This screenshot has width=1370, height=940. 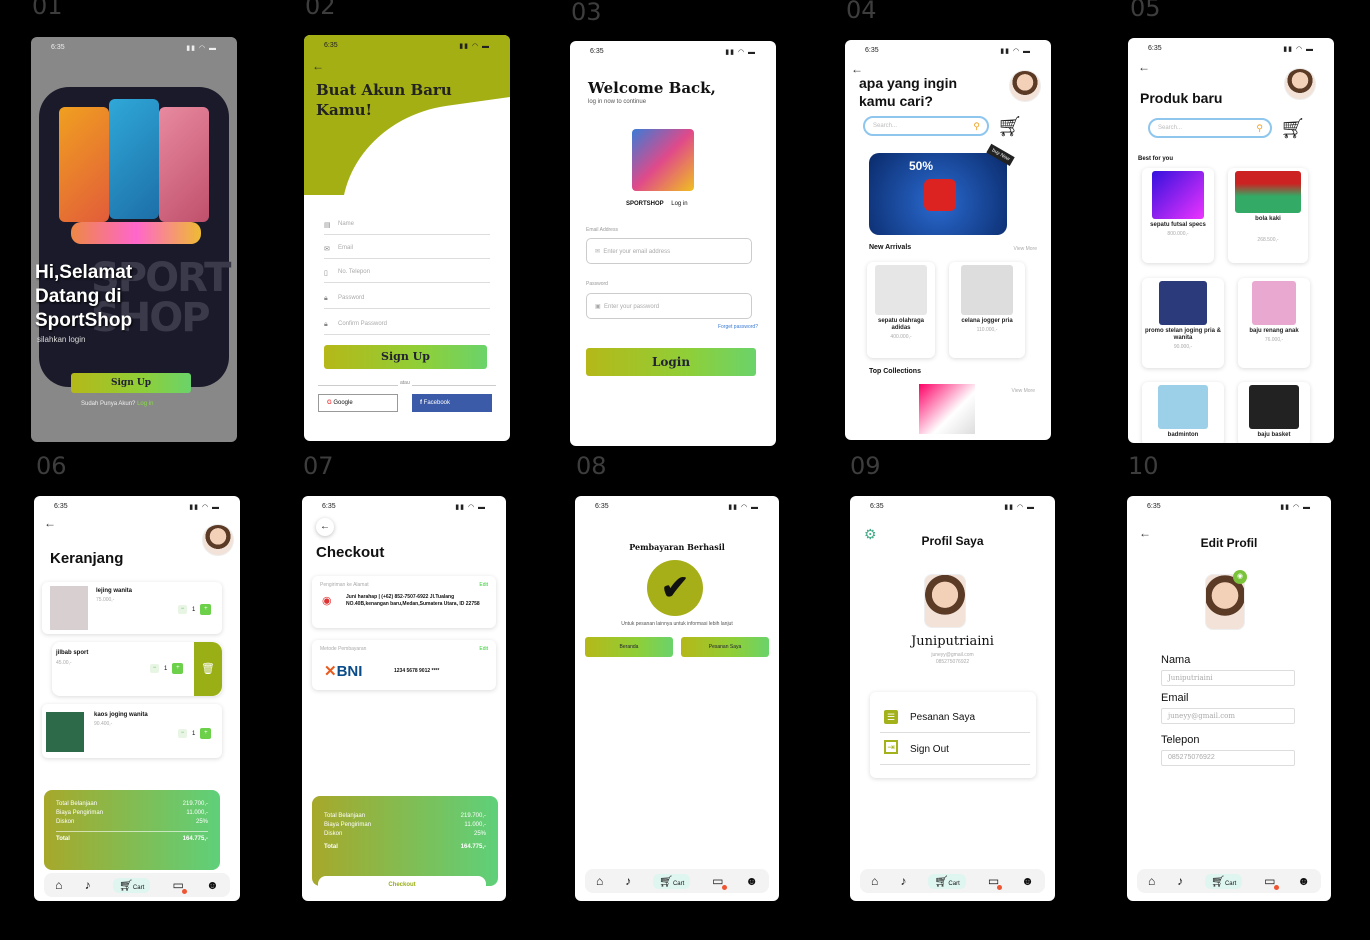 What do you see at coordinates (407, 276) in the screenshot?
I see `phone-field: ▯ No. Telepon` at bounding box center [407, 276].